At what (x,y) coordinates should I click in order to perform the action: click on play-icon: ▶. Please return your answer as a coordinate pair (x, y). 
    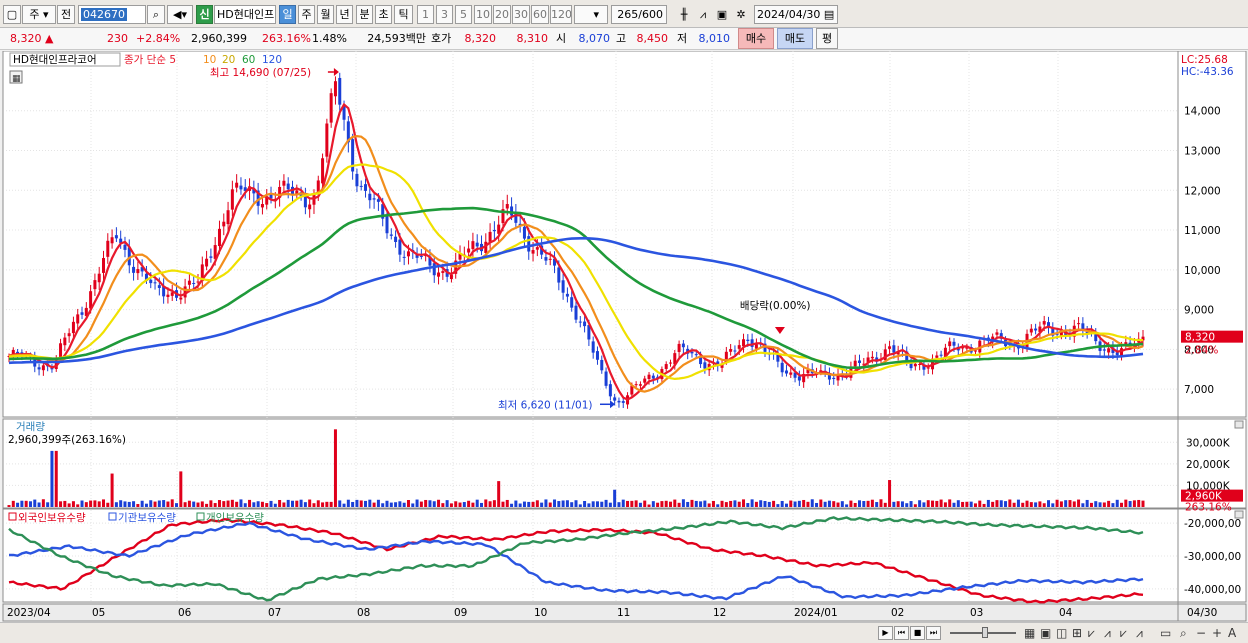
    Looking at the image, I should click on (885, 633).